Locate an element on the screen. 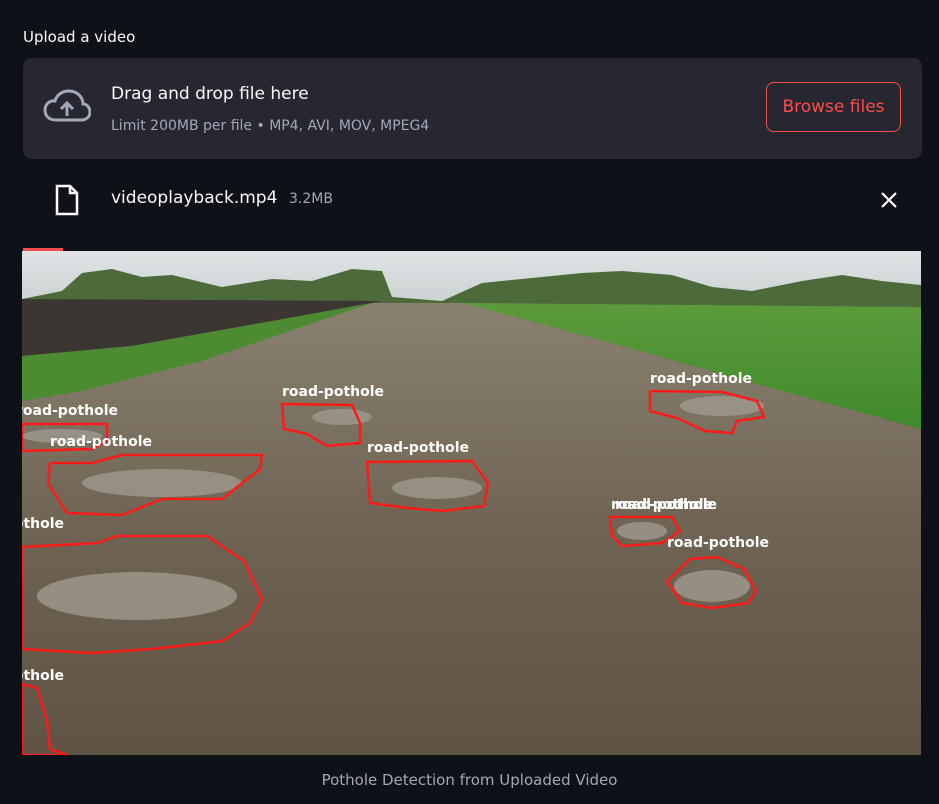  close-icon is located at coordinates (889, 200).